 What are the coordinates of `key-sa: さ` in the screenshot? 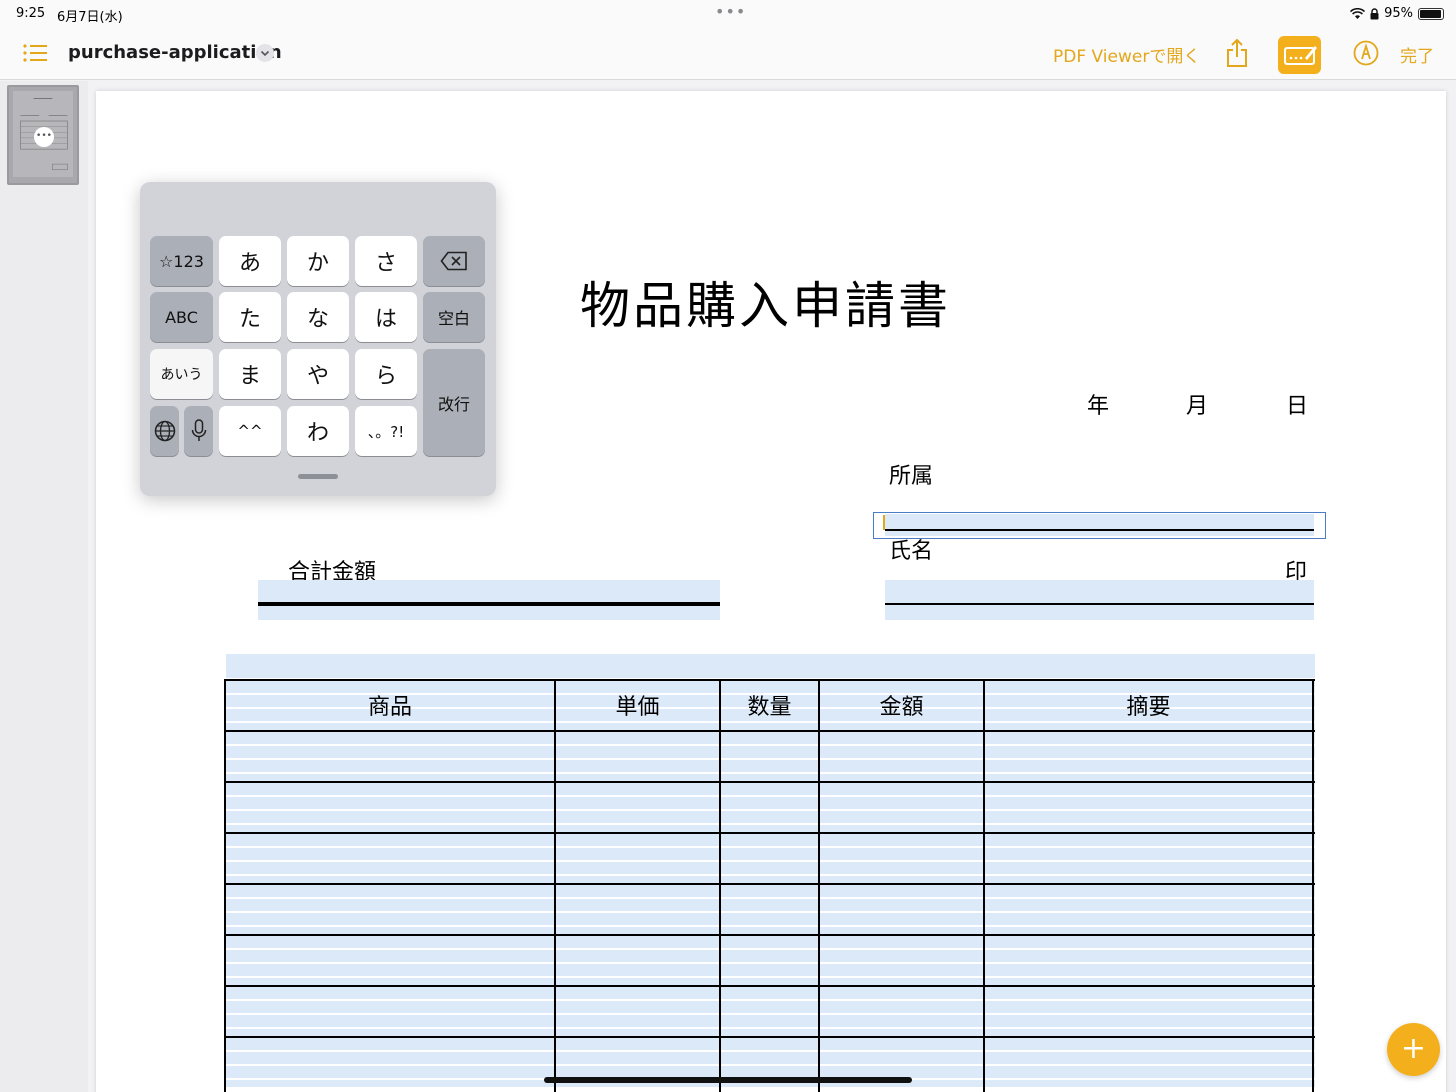 It's located at (386, 261).